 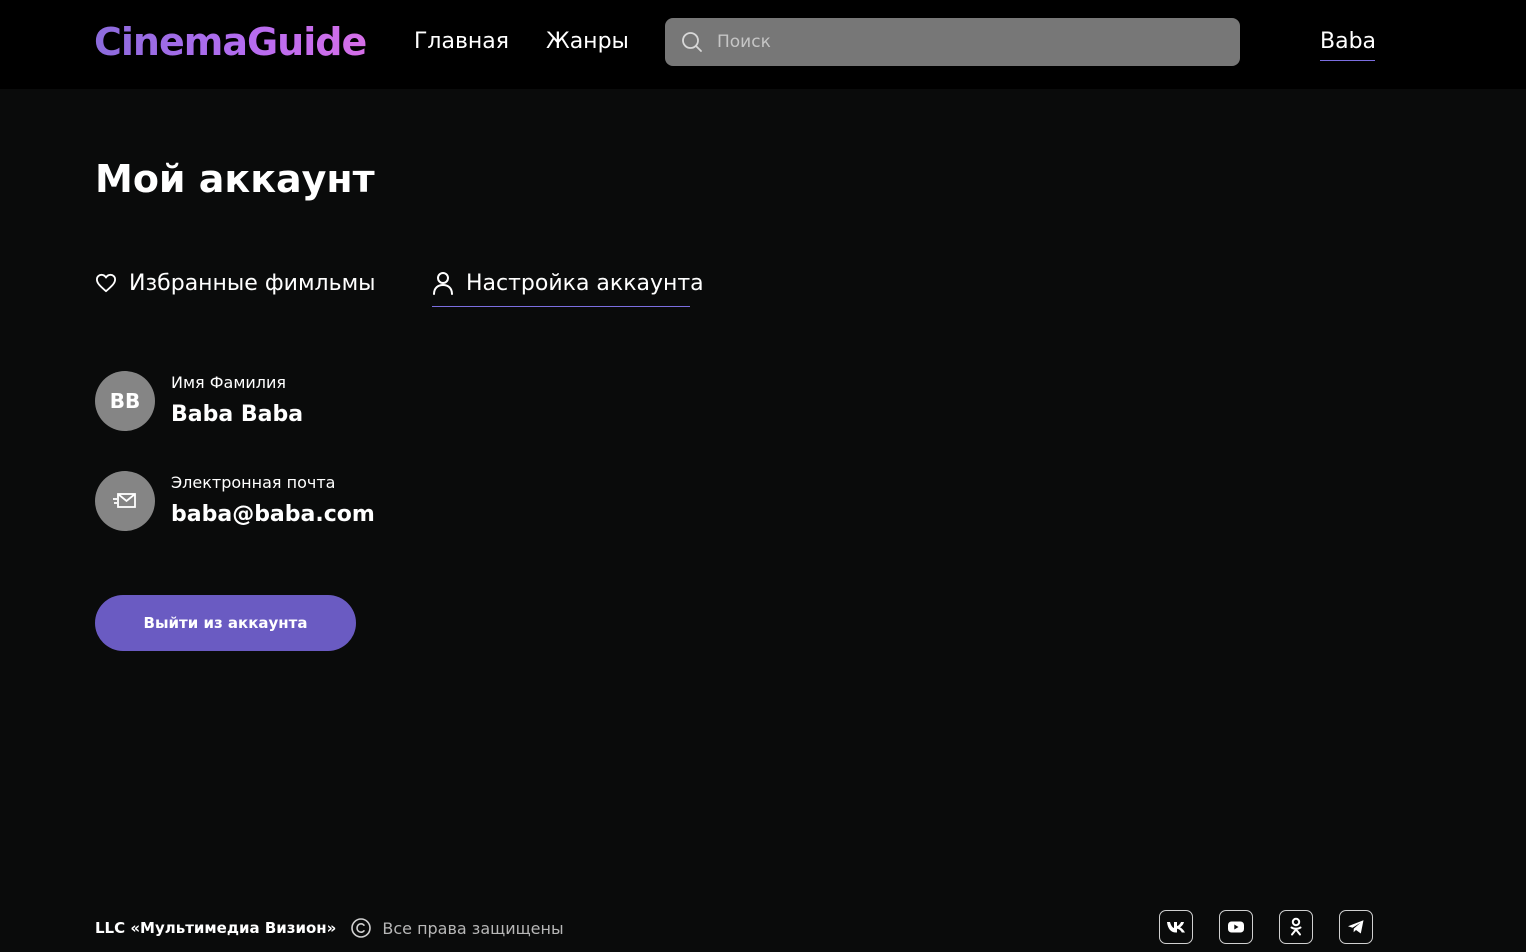 I want to click on telegram-icon, so click(x=1356, y=927).